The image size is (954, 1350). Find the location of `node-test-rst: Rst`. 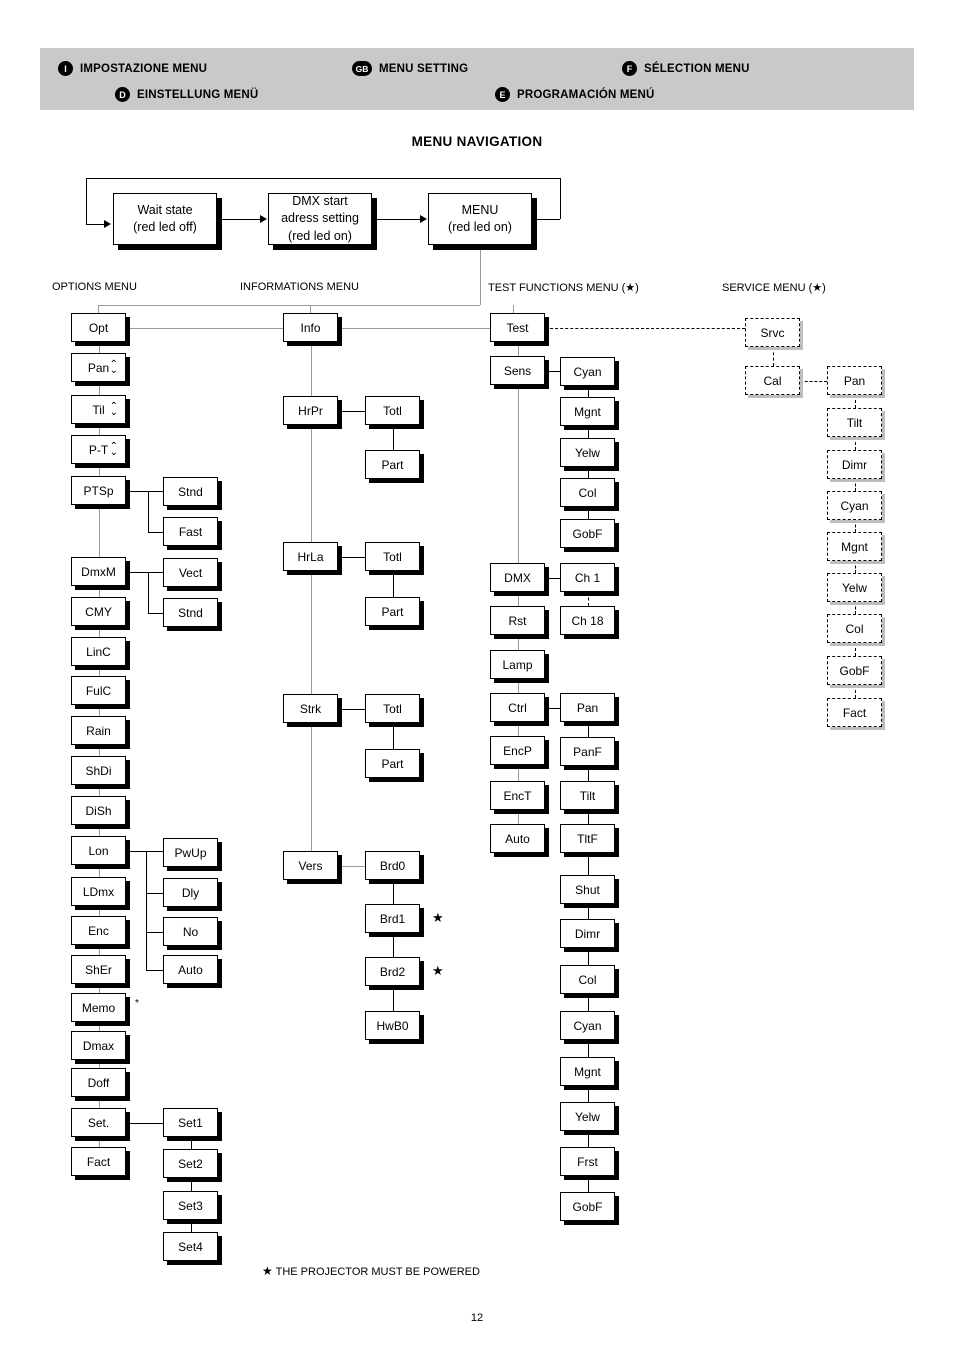

node-test-rst: Rst is located at coordinates (517, 620).